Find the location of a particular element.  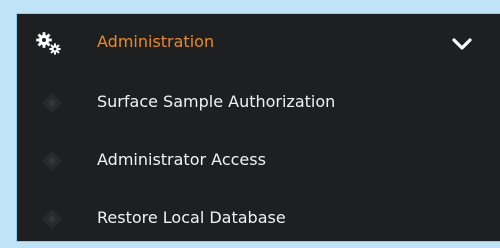

chevron-down-icon is located at coordinates (462, 43).